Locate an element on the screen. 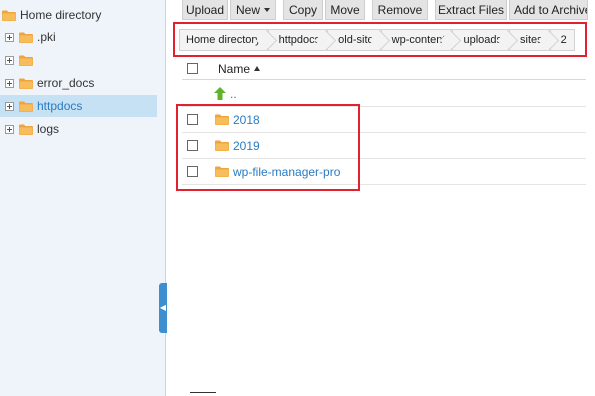 The image size is (595, 396). sort-ascending-icon is located at coordinates (257, 68).